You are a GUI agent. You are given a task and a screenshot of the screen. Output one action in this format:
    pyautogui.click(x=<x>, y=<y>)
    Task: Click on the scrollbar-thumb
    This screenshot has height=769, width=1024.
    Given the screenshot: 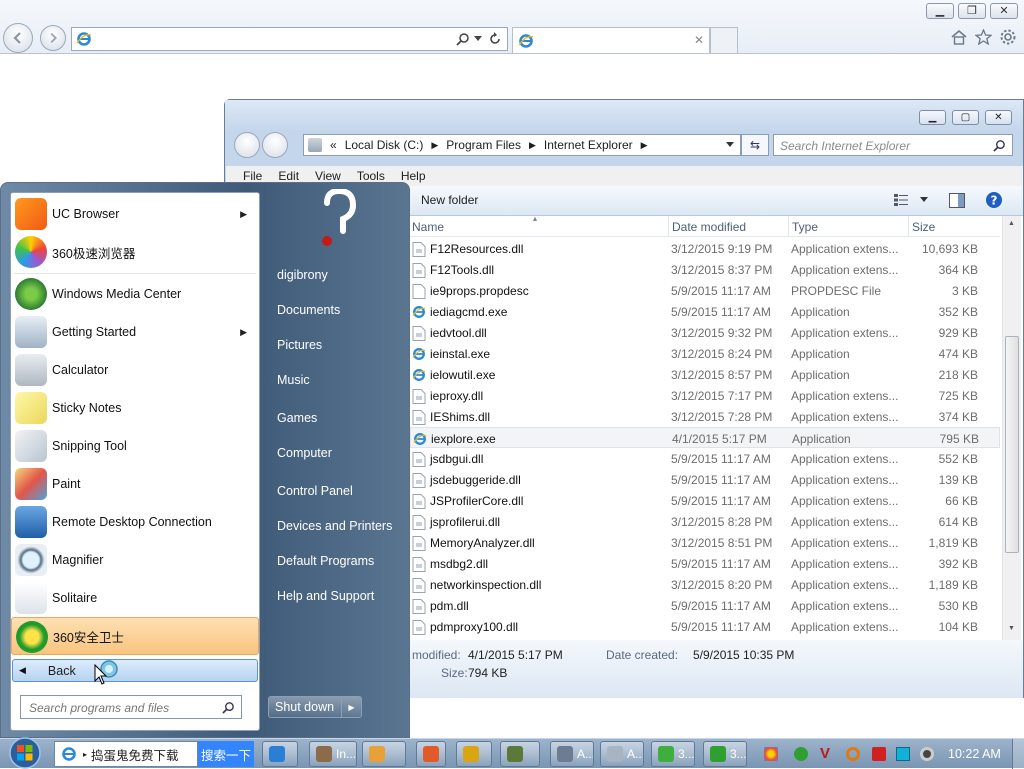 What is the action you would take?
    pyautogui.click(x=1012, y=444)
    